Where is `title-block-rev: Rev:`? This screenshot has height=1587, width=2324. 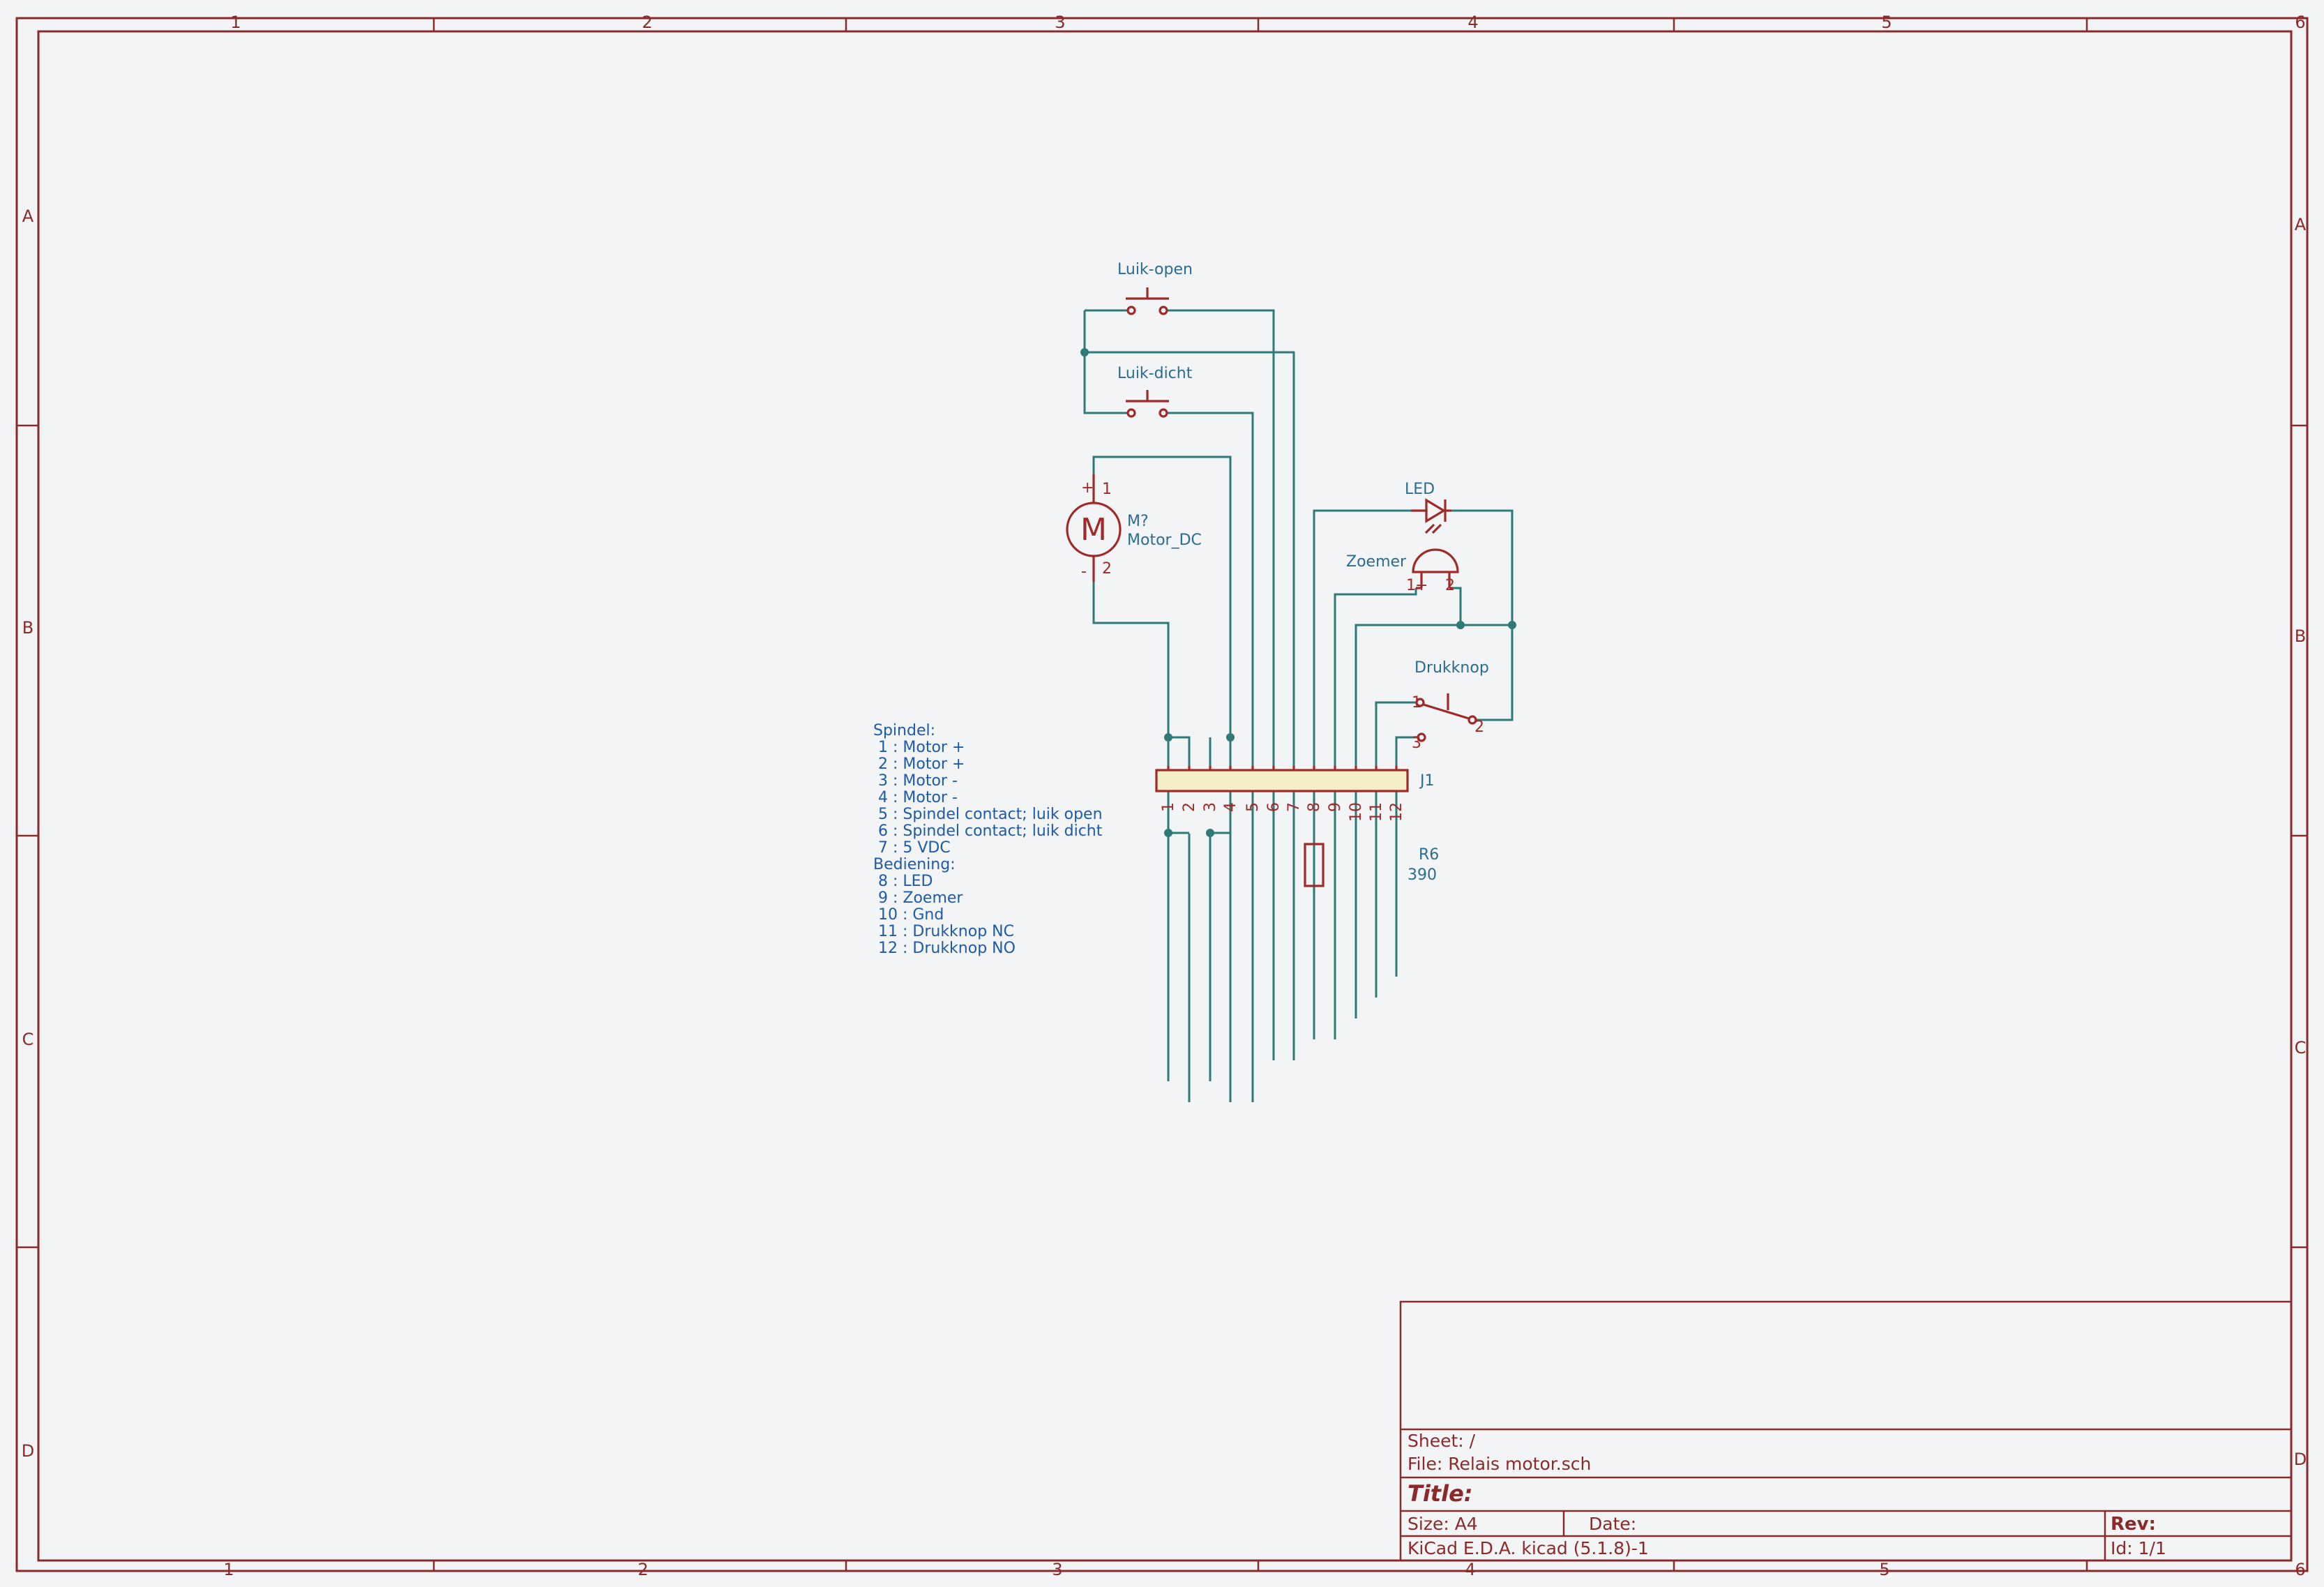 title-block-rev: Rev: is located at coordinates (2133, 1524).